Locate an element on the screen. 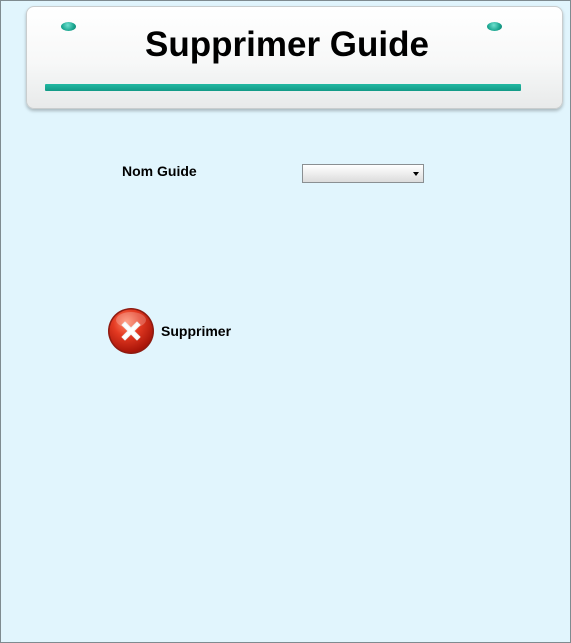 The height and width of the screenshot is (643, 571). guide-name-label: Nom Guide is located at coordinates (159, 171).